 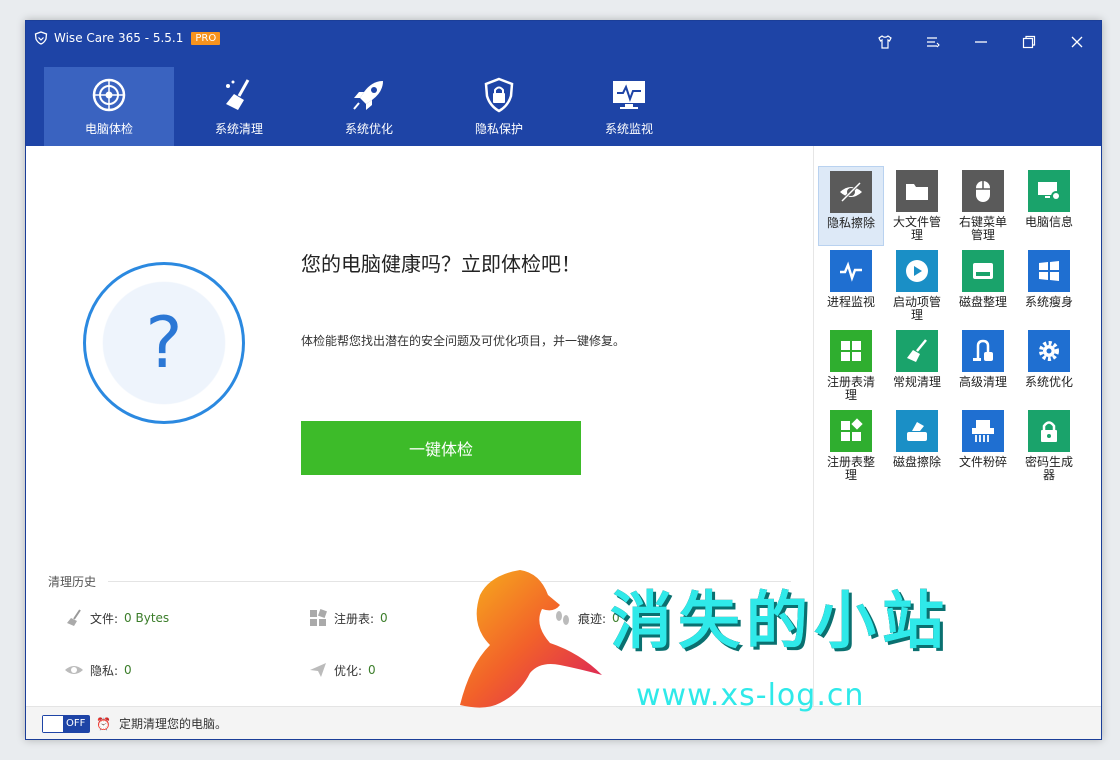 What do you see at coordinates (108, 129) in the screenshot?
I see `nav-label: 电脑体检` at bounding box center [108, 129].